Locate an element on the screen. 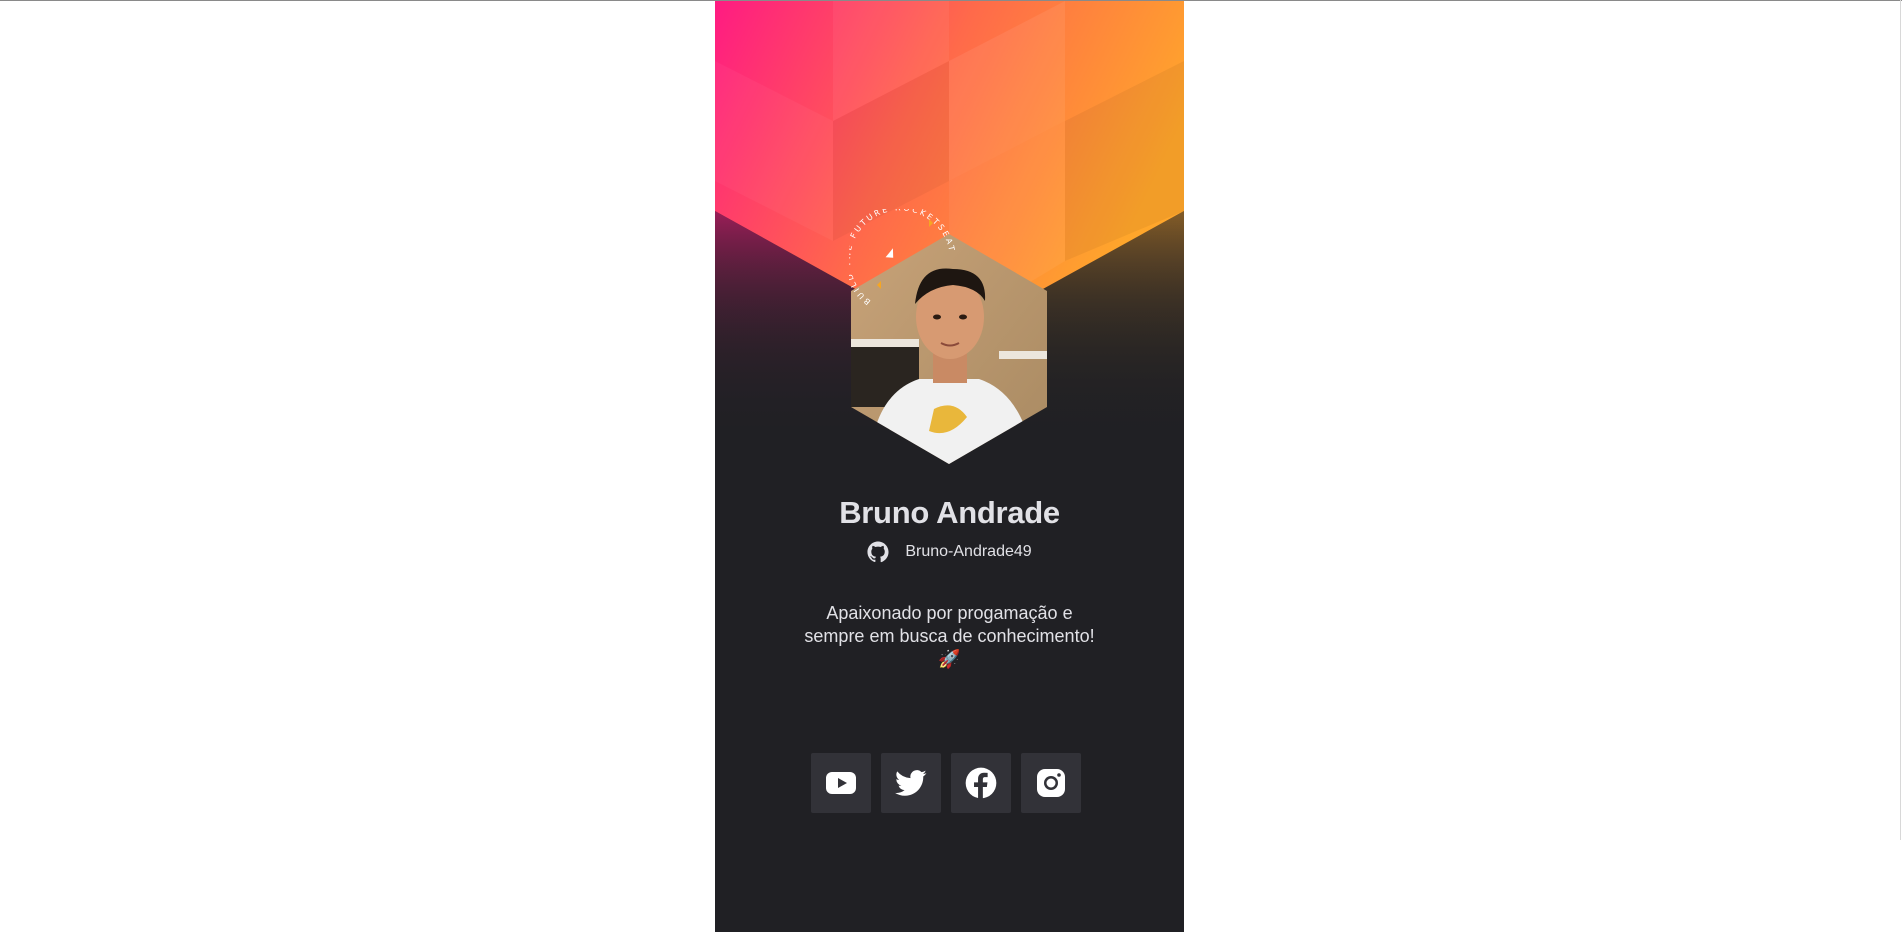  github-link: Bruno-Andrade49 is located at coordinates (949, 552).